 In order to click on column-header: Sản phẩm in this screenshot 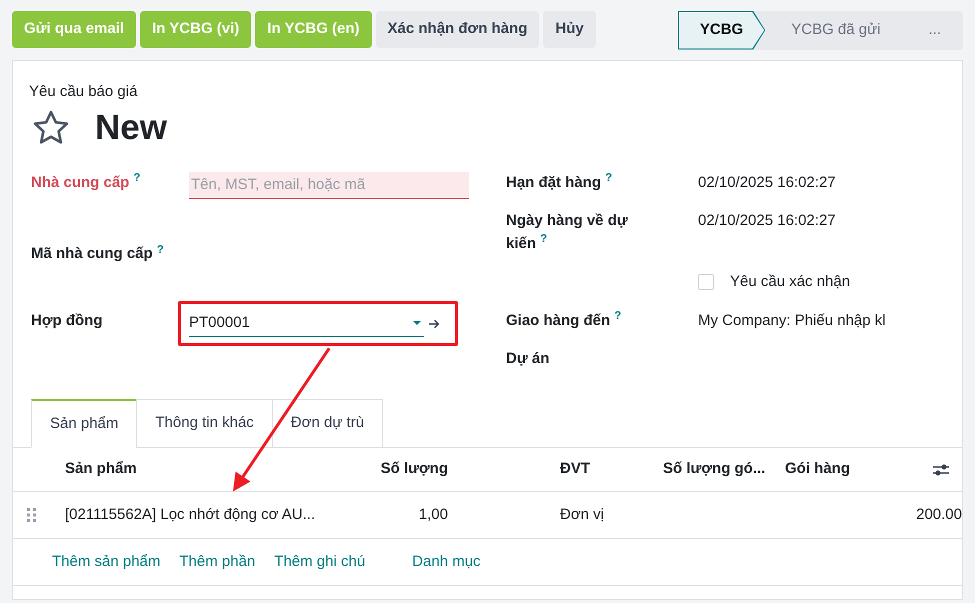, I will do `click(101, 469)`.